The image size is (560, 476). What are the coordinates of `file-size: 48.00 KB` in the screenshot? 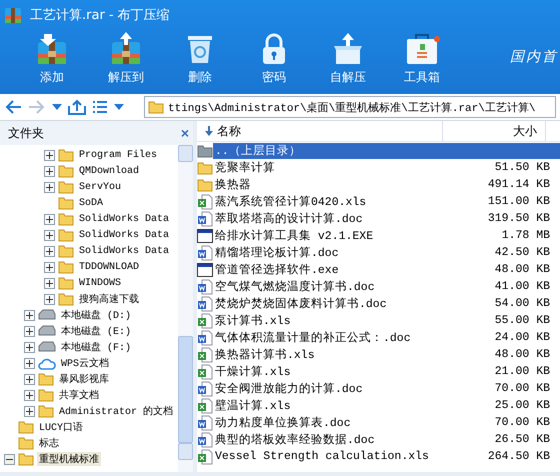 It's located at (522, 269).